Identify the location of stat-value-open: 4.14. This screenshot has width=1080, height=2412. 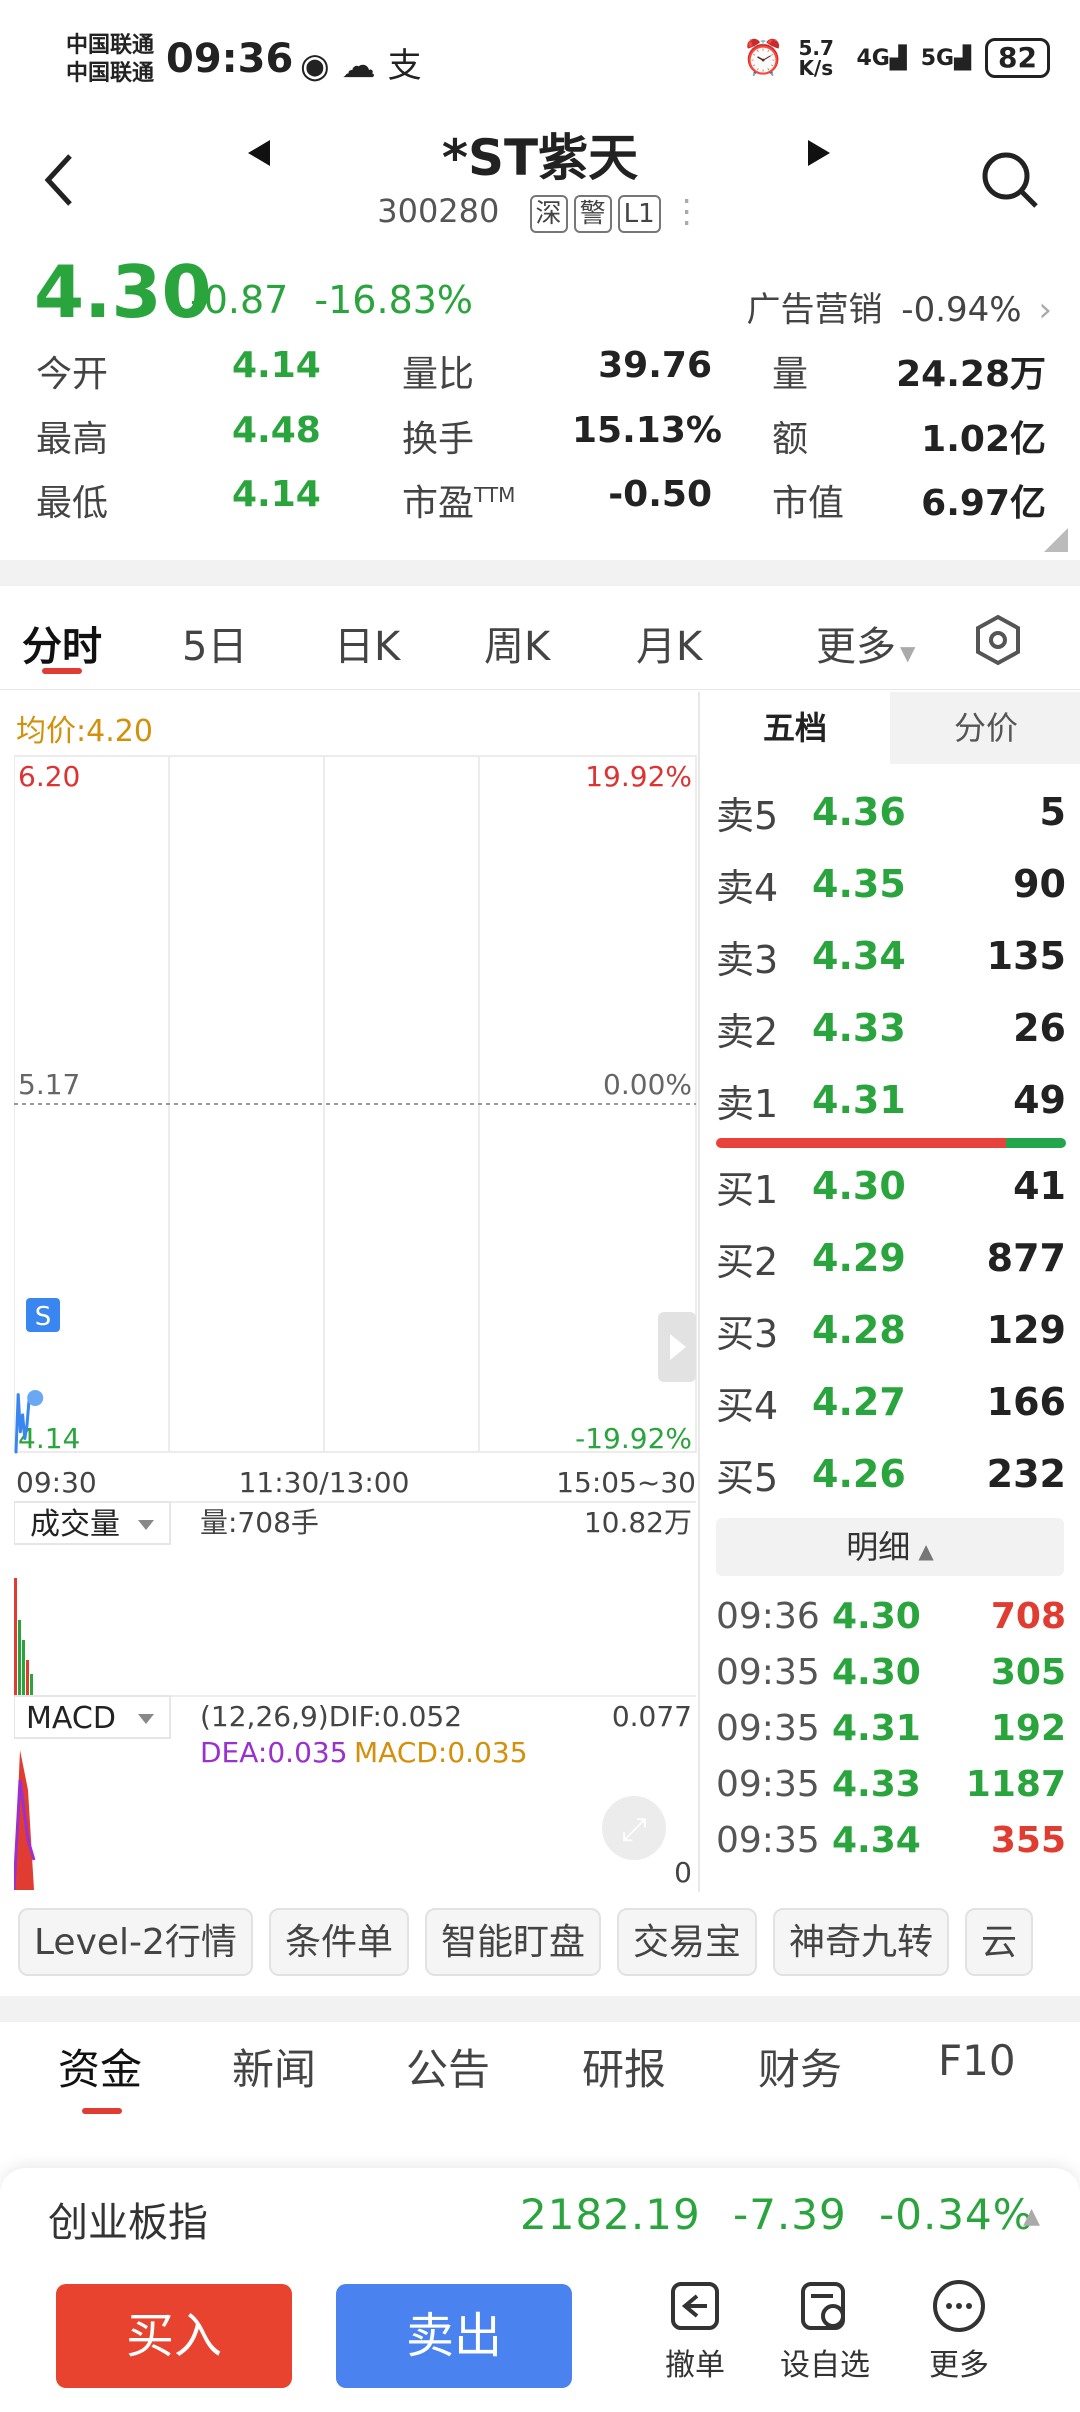
(276, 365).